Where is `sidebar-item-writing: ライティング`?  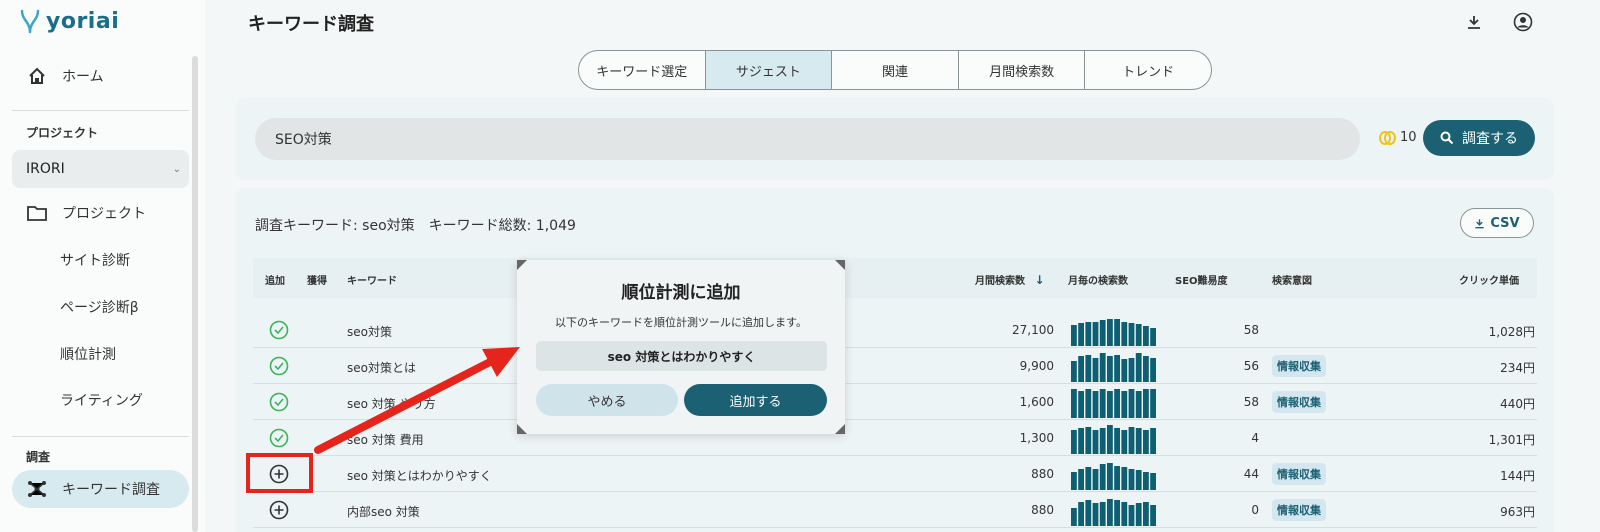
sidebar-item-writing: ライティング is located at coordinates (100, 400).